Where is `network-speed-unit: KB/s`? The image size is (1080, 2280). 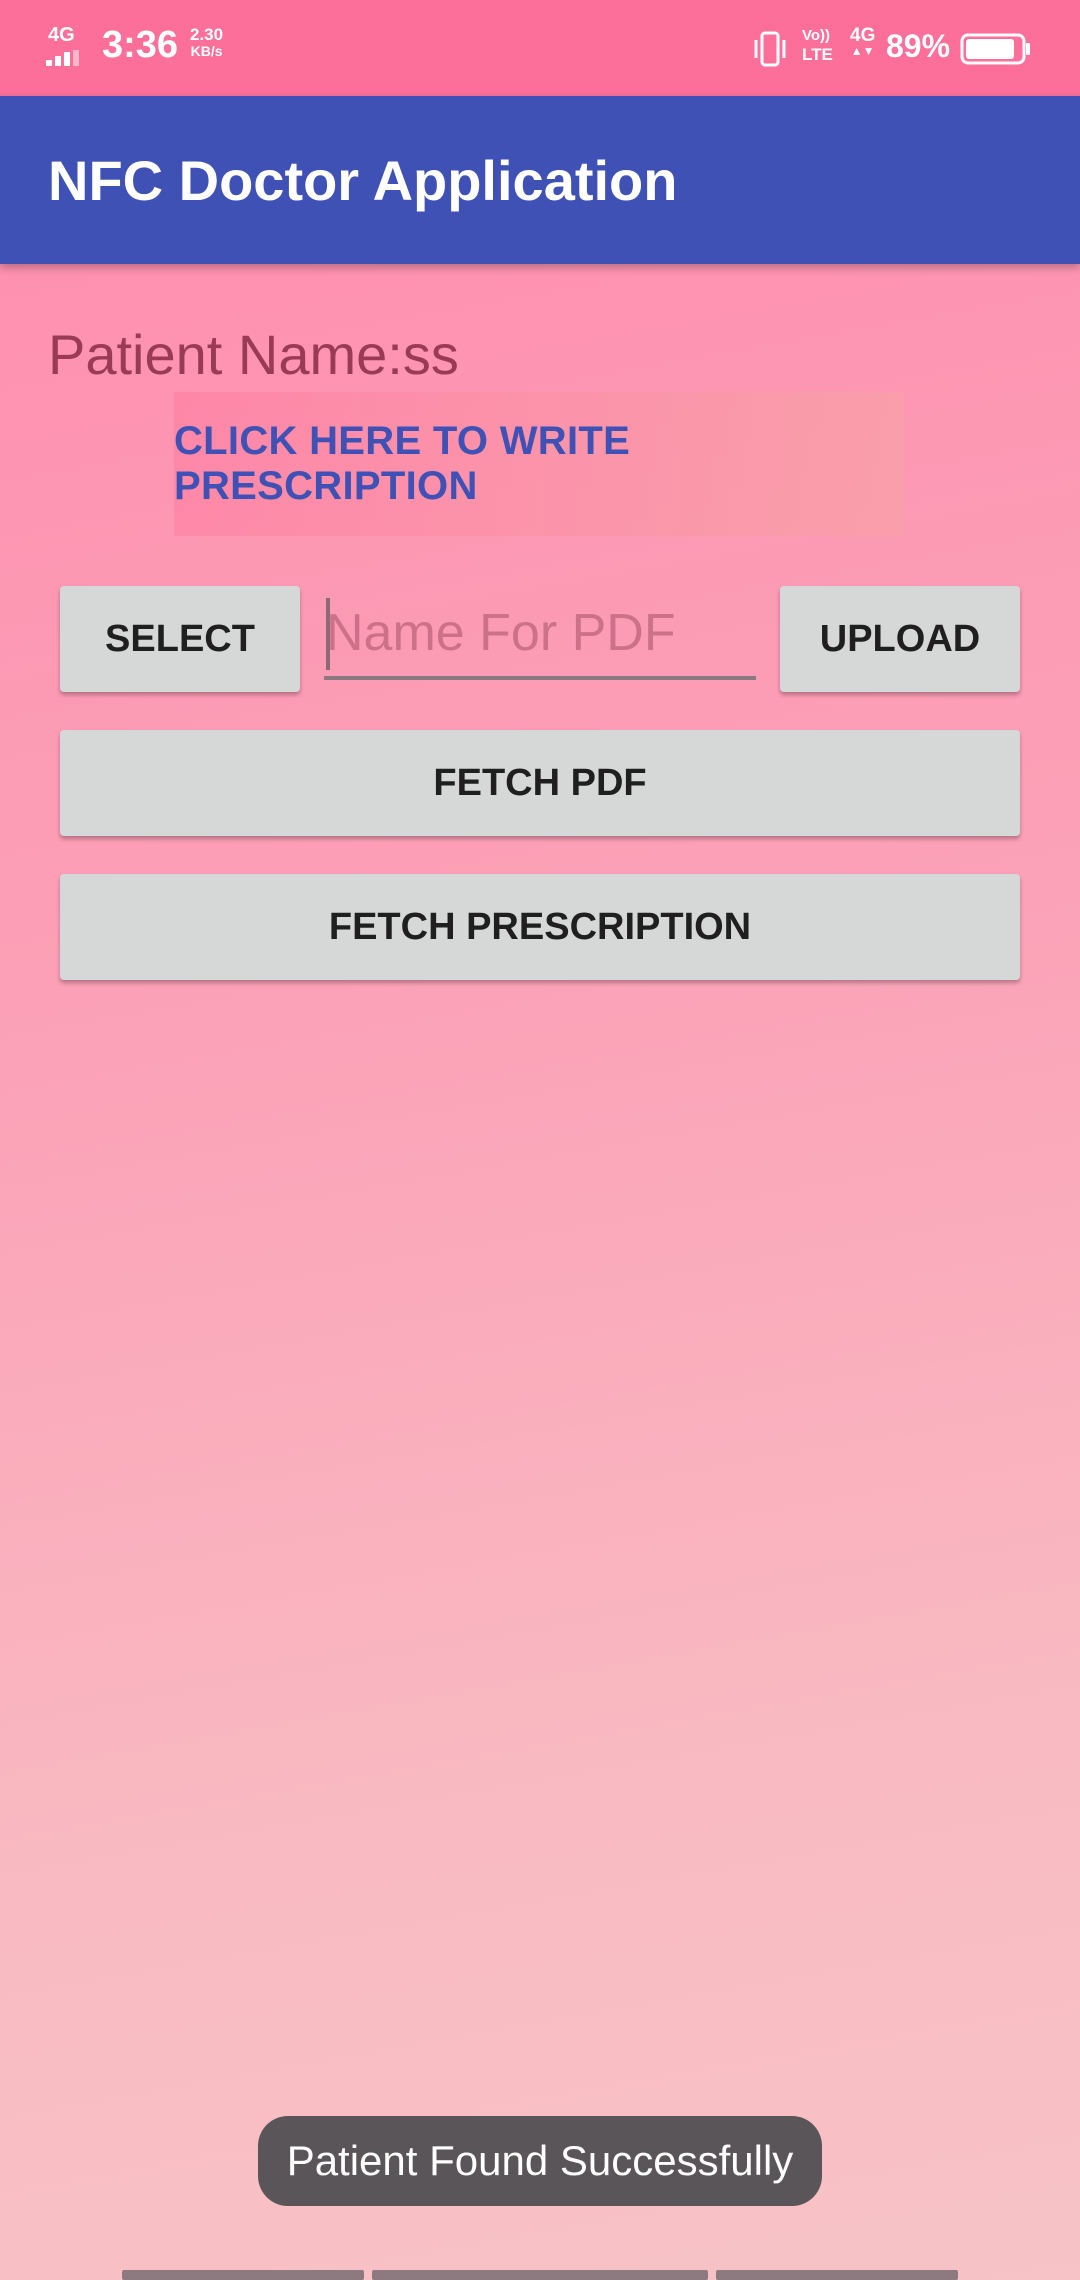
network-speed-unit: KB/s is located at coordinates (206, 51).